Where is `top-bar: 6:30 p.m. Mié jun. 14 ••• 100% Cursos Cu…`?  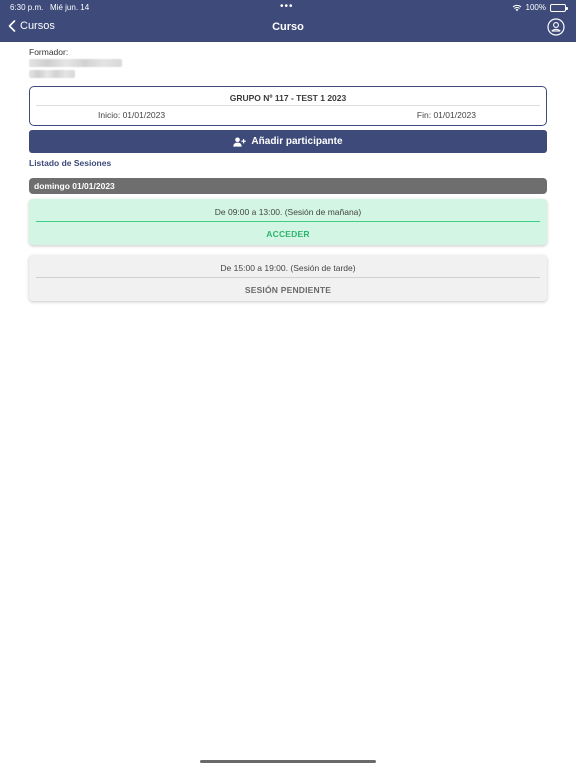
top-bar: 6:30 p.m. Mié jun. 14 ••• 100% Cursos Cu… is located at coordinates (288, 21).